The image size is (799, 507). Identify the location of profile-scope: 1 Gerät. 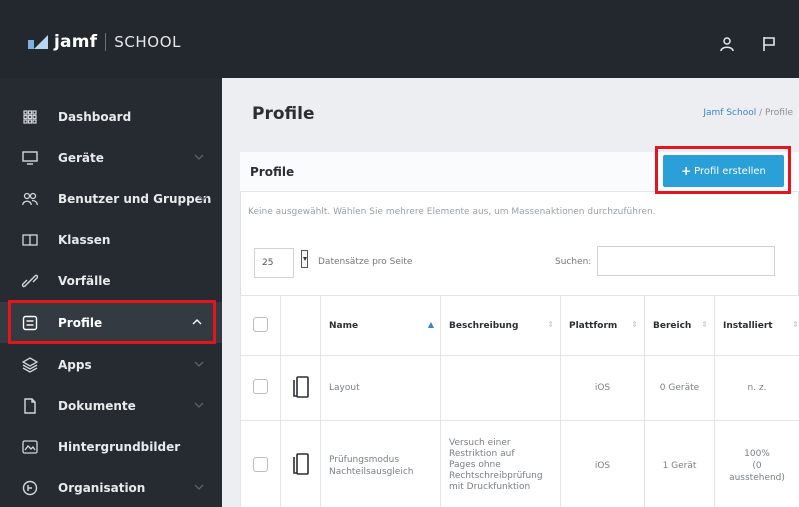
(679, 463).